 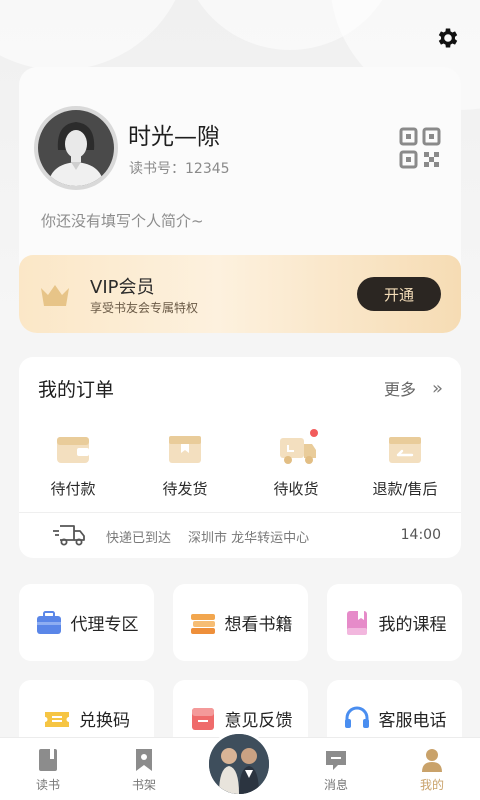 I want to click on tracking-time: 14:00, so click(x=420, y=535).